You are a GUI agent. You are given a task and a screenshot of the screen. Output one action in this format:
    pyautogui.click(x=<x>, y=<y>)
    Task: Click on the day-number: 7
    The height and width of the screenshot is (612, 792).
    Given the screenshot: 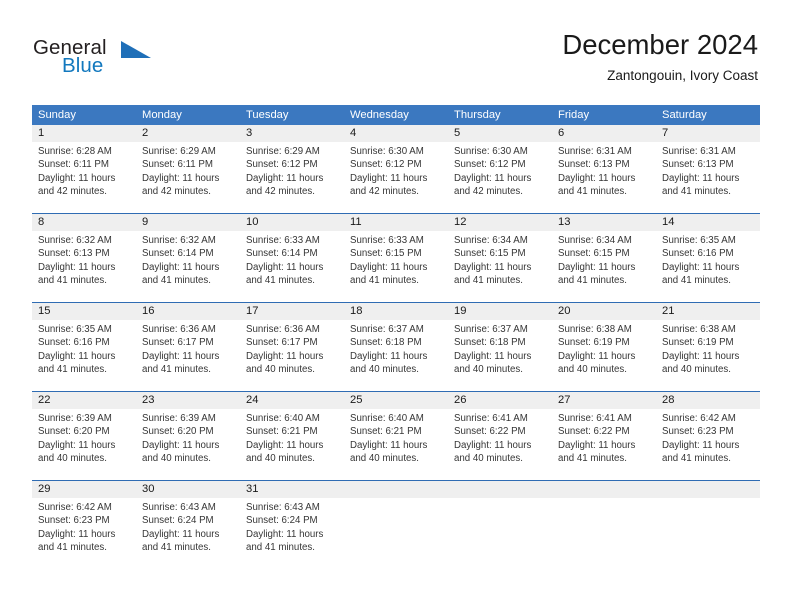 What is the action you would take?
    pyautogui.click(x=708, y=133)
    